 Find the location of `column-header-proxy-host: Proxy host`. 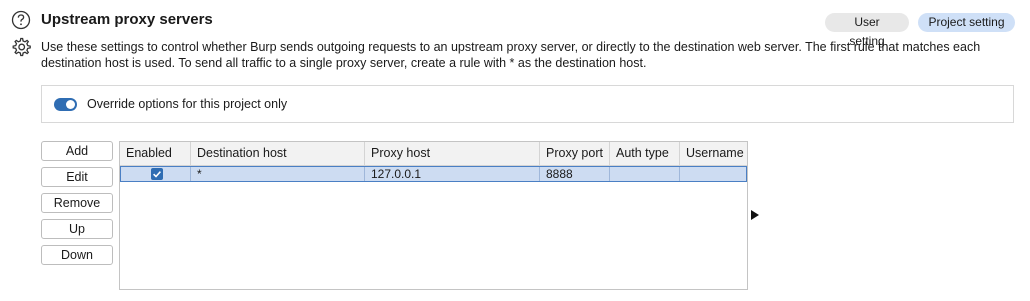

column-header-proxy-host: Proxy host is located at coordinates (452, 153).